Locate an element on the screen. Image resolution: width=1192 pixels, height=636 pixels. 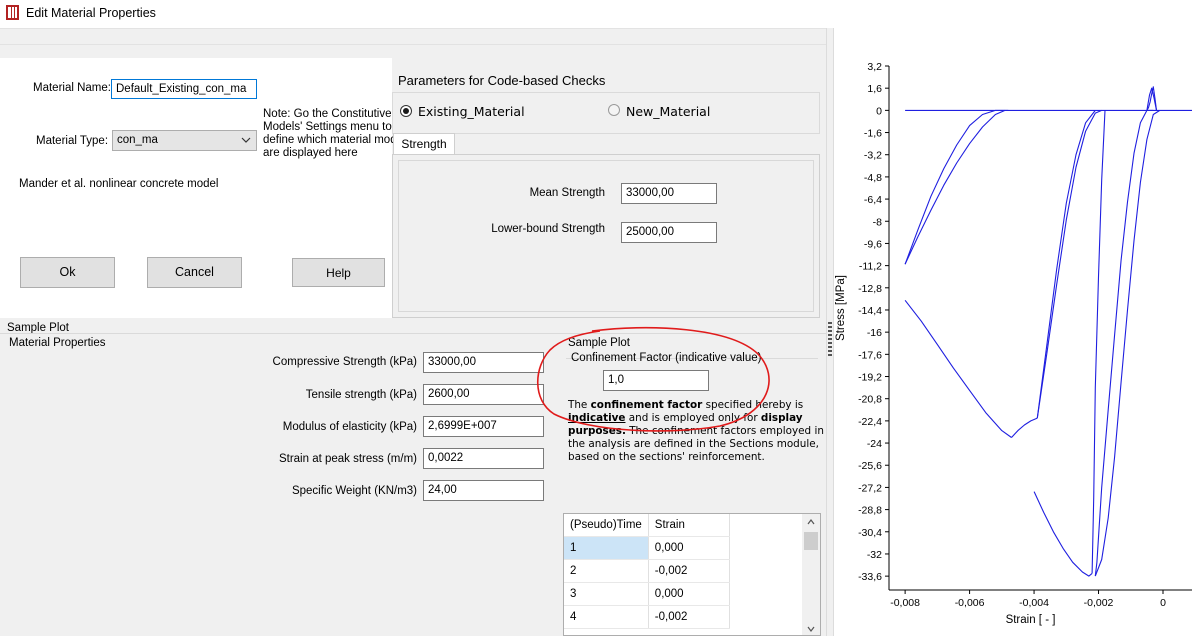
y-tick-label: -8 is located at coordinates (877, 222).